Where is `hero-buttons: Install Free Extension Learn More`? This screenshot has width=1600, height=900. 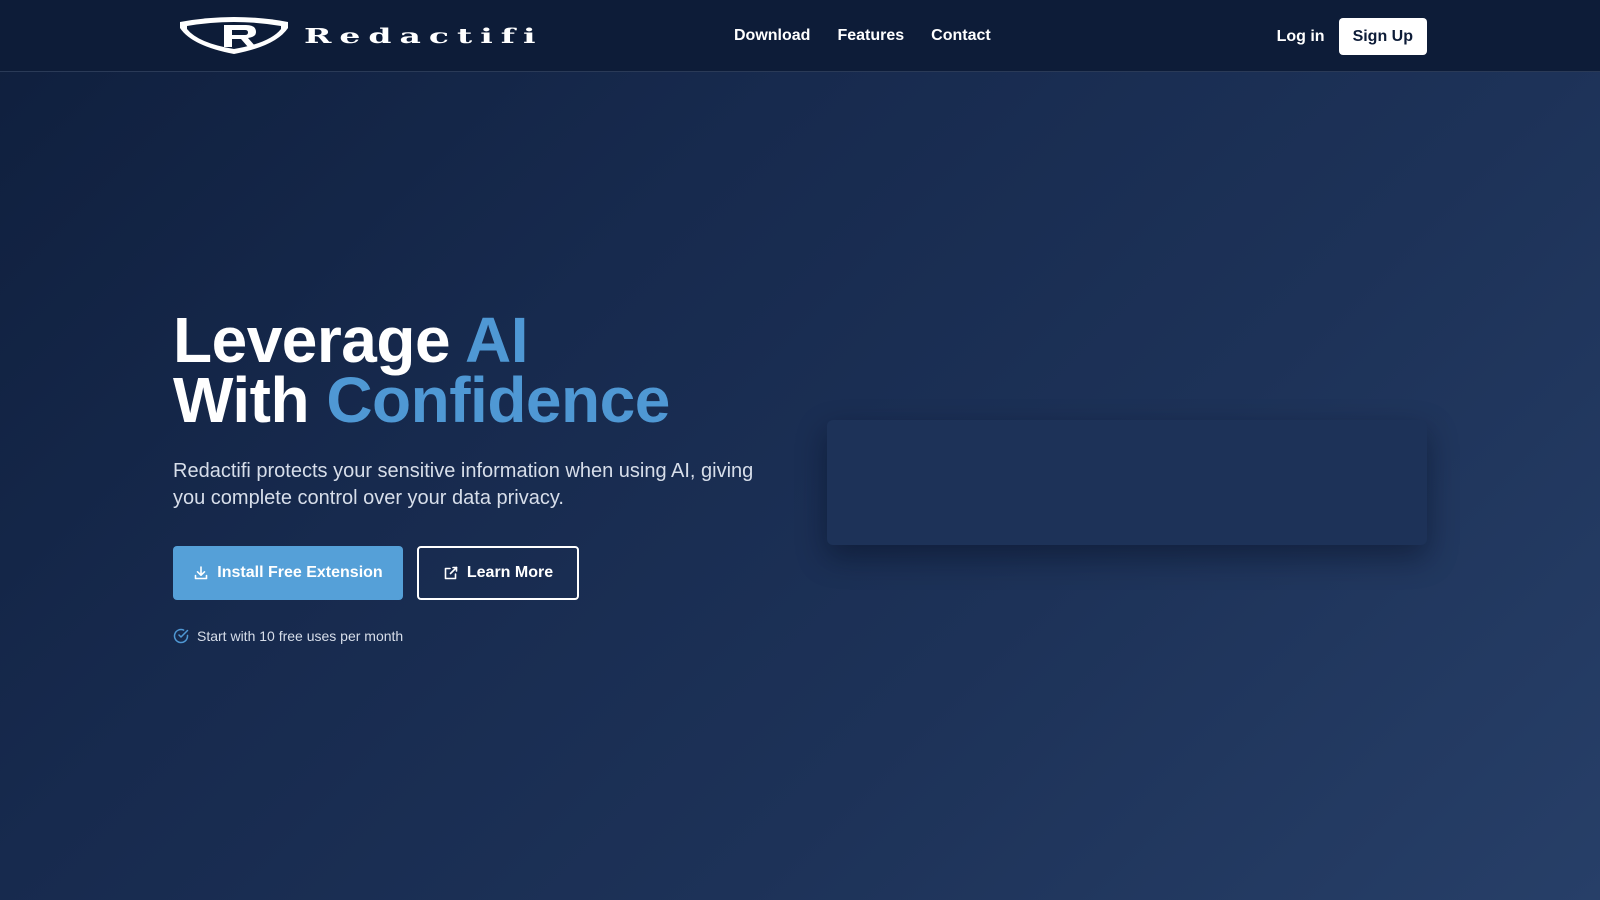 hero-buttons: Install Free Extension Learn More is located at coordinates (483, 573).